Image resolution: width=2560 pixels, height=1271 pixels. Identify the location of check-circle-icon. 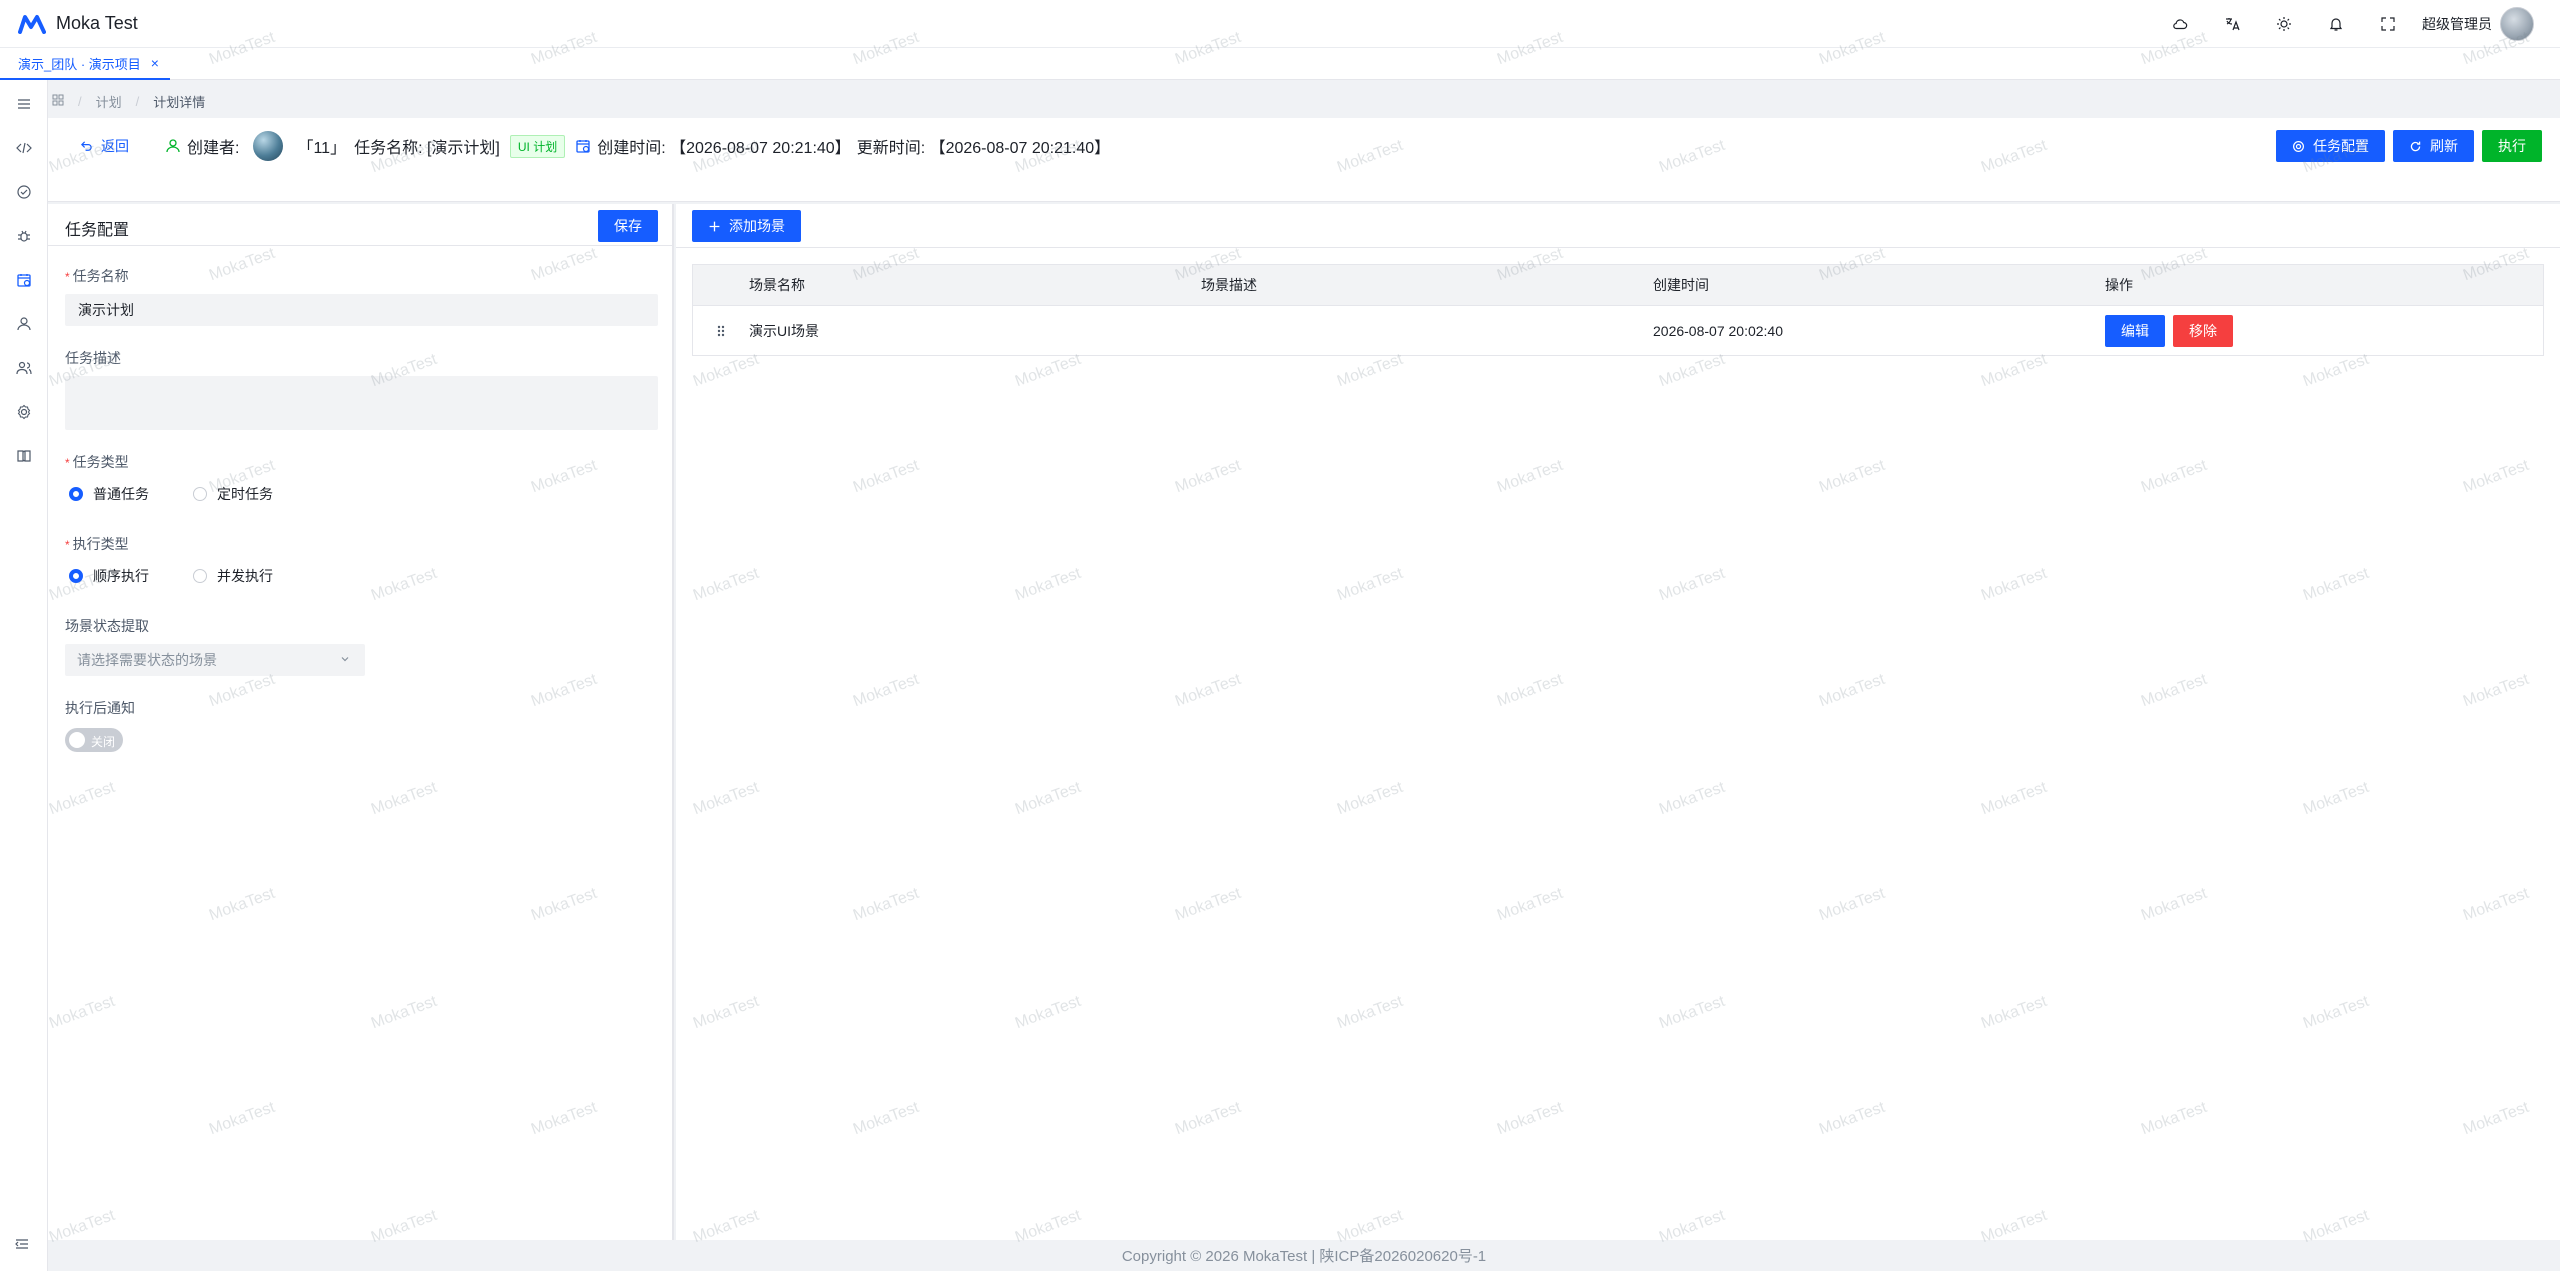
(24, 192).